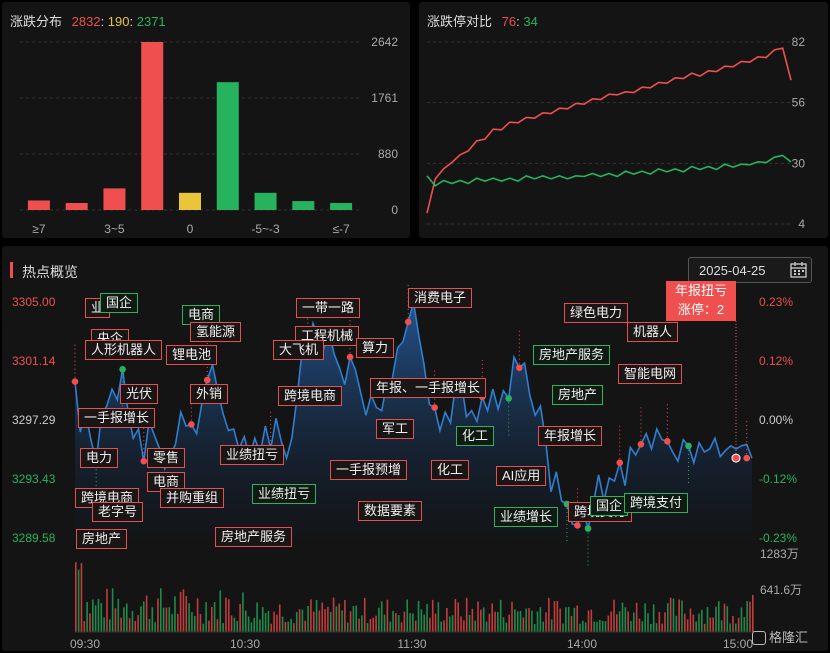  What do you see at coordinates (192, 355) in the screenshot?
I see `hotspot-tag: 锂电池` at bounding box center [192, 355].